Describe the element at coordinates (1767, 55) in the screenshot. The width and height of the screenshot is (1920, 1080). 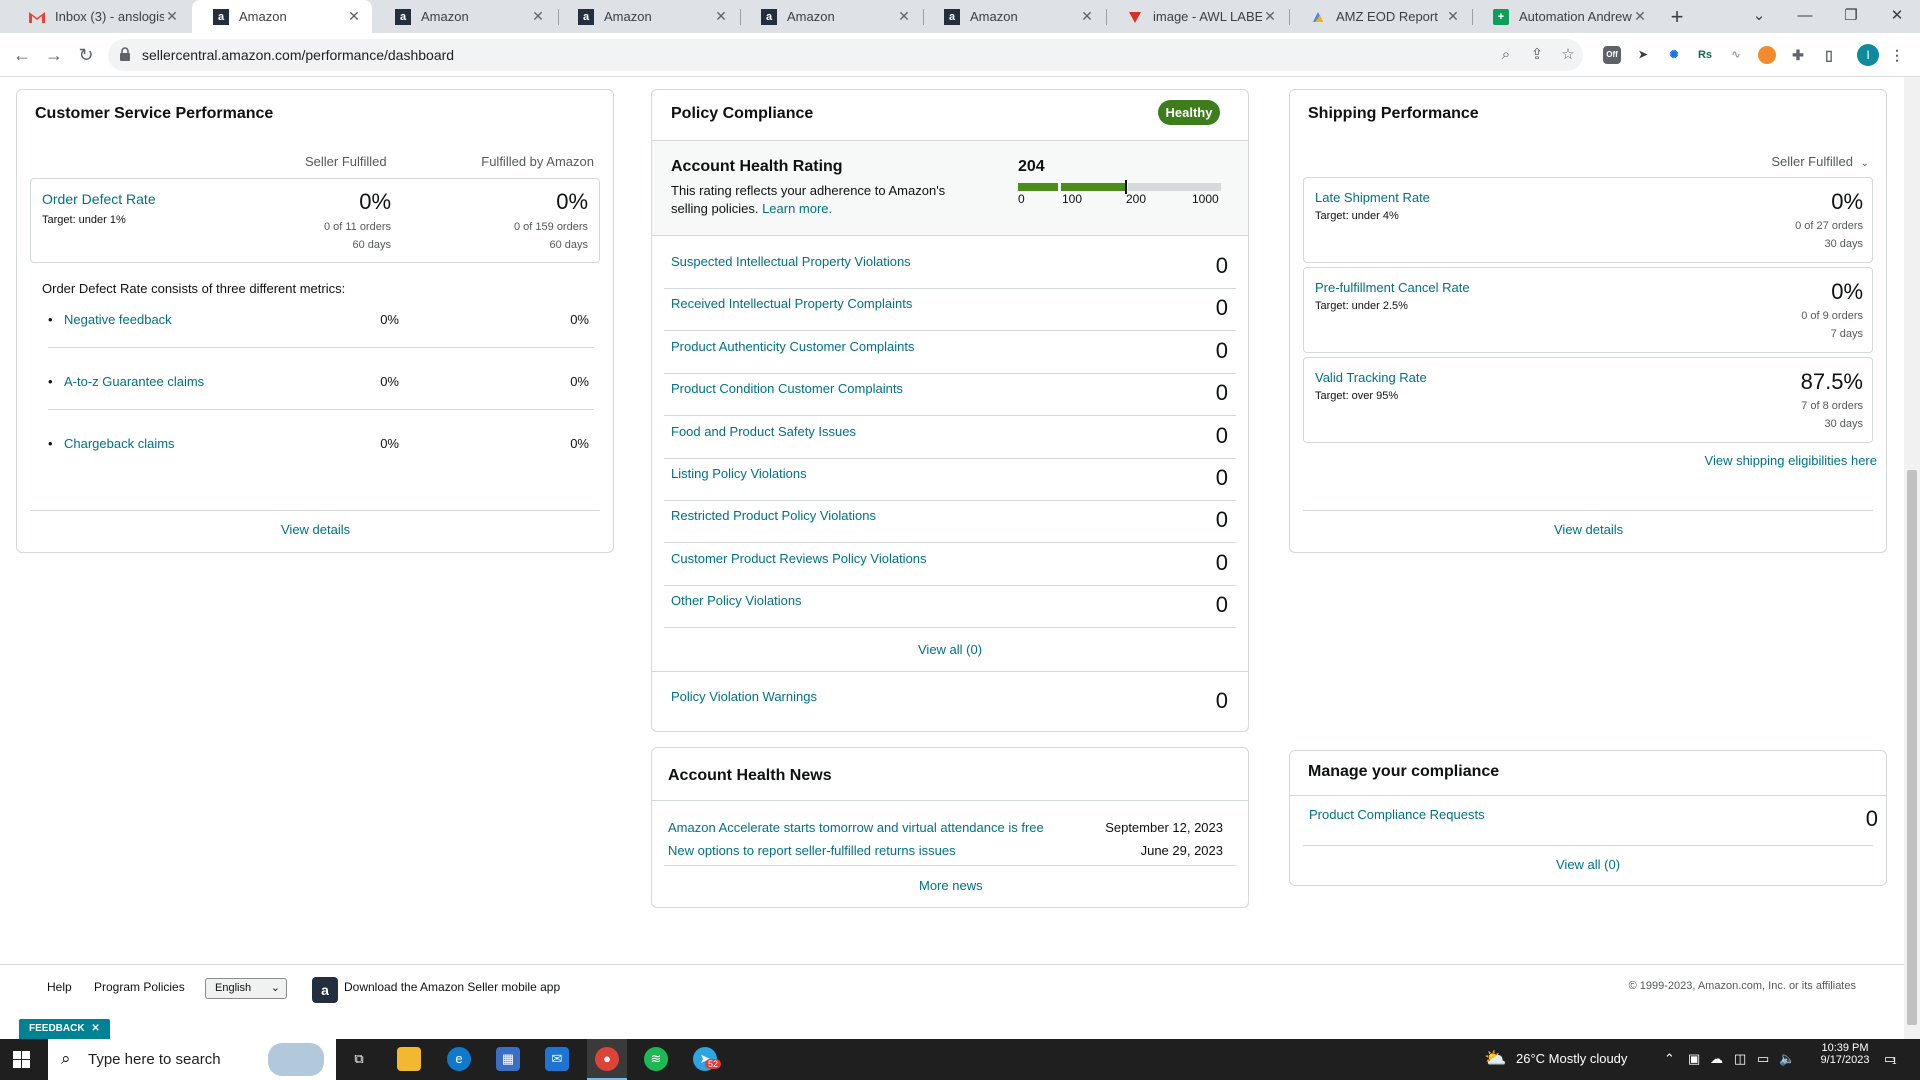
I see `extension-orange-icon` at that location.